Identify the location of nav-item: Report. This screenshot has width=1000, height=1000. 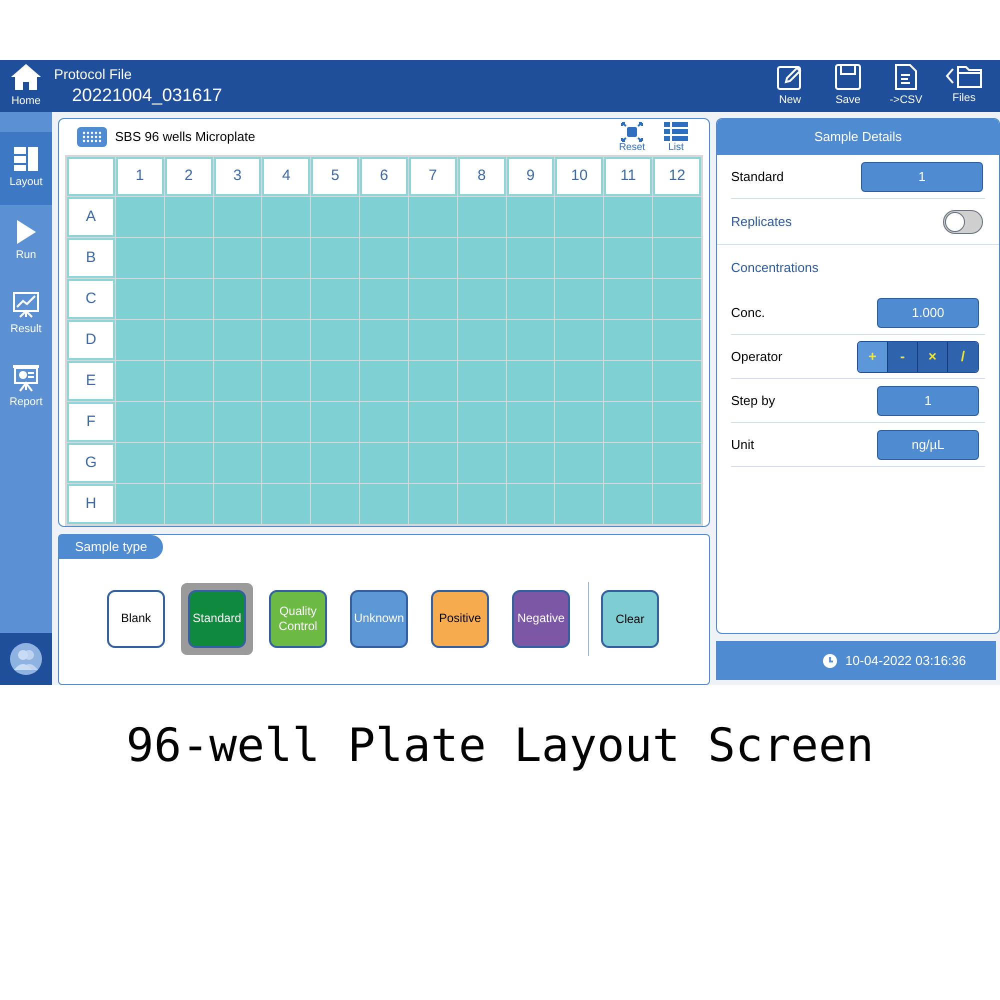
(26, 387).